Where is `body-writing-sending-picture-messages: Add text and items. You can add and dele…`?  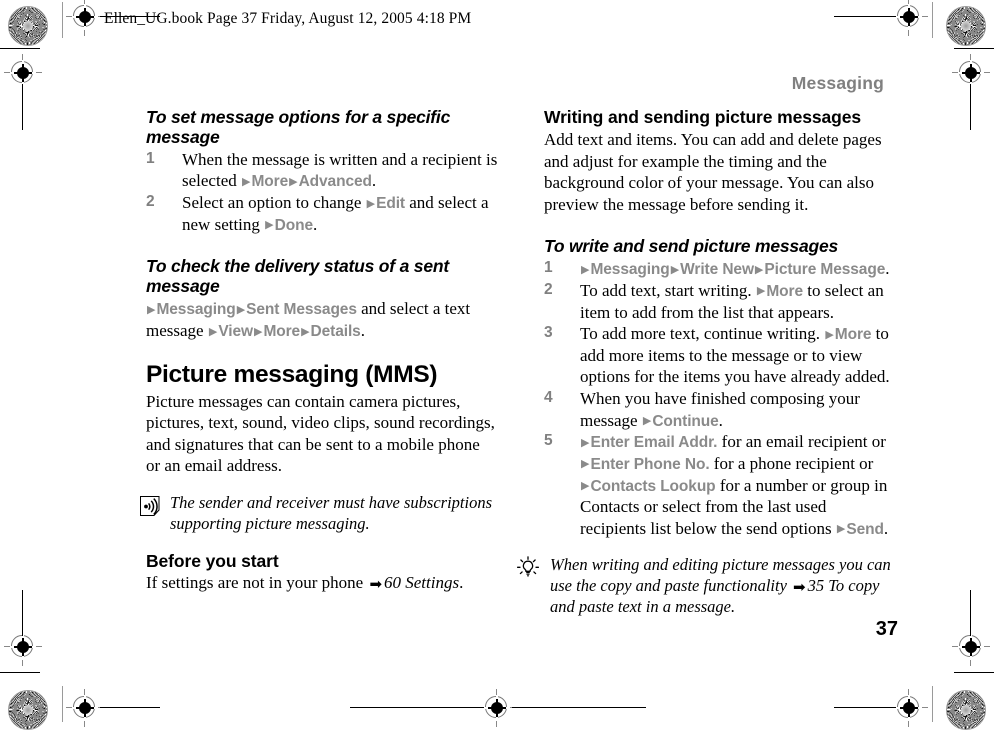
body-writing-sending-picture-messages: Add text and items. You can add and dele… is located at coordinates (713, 171).